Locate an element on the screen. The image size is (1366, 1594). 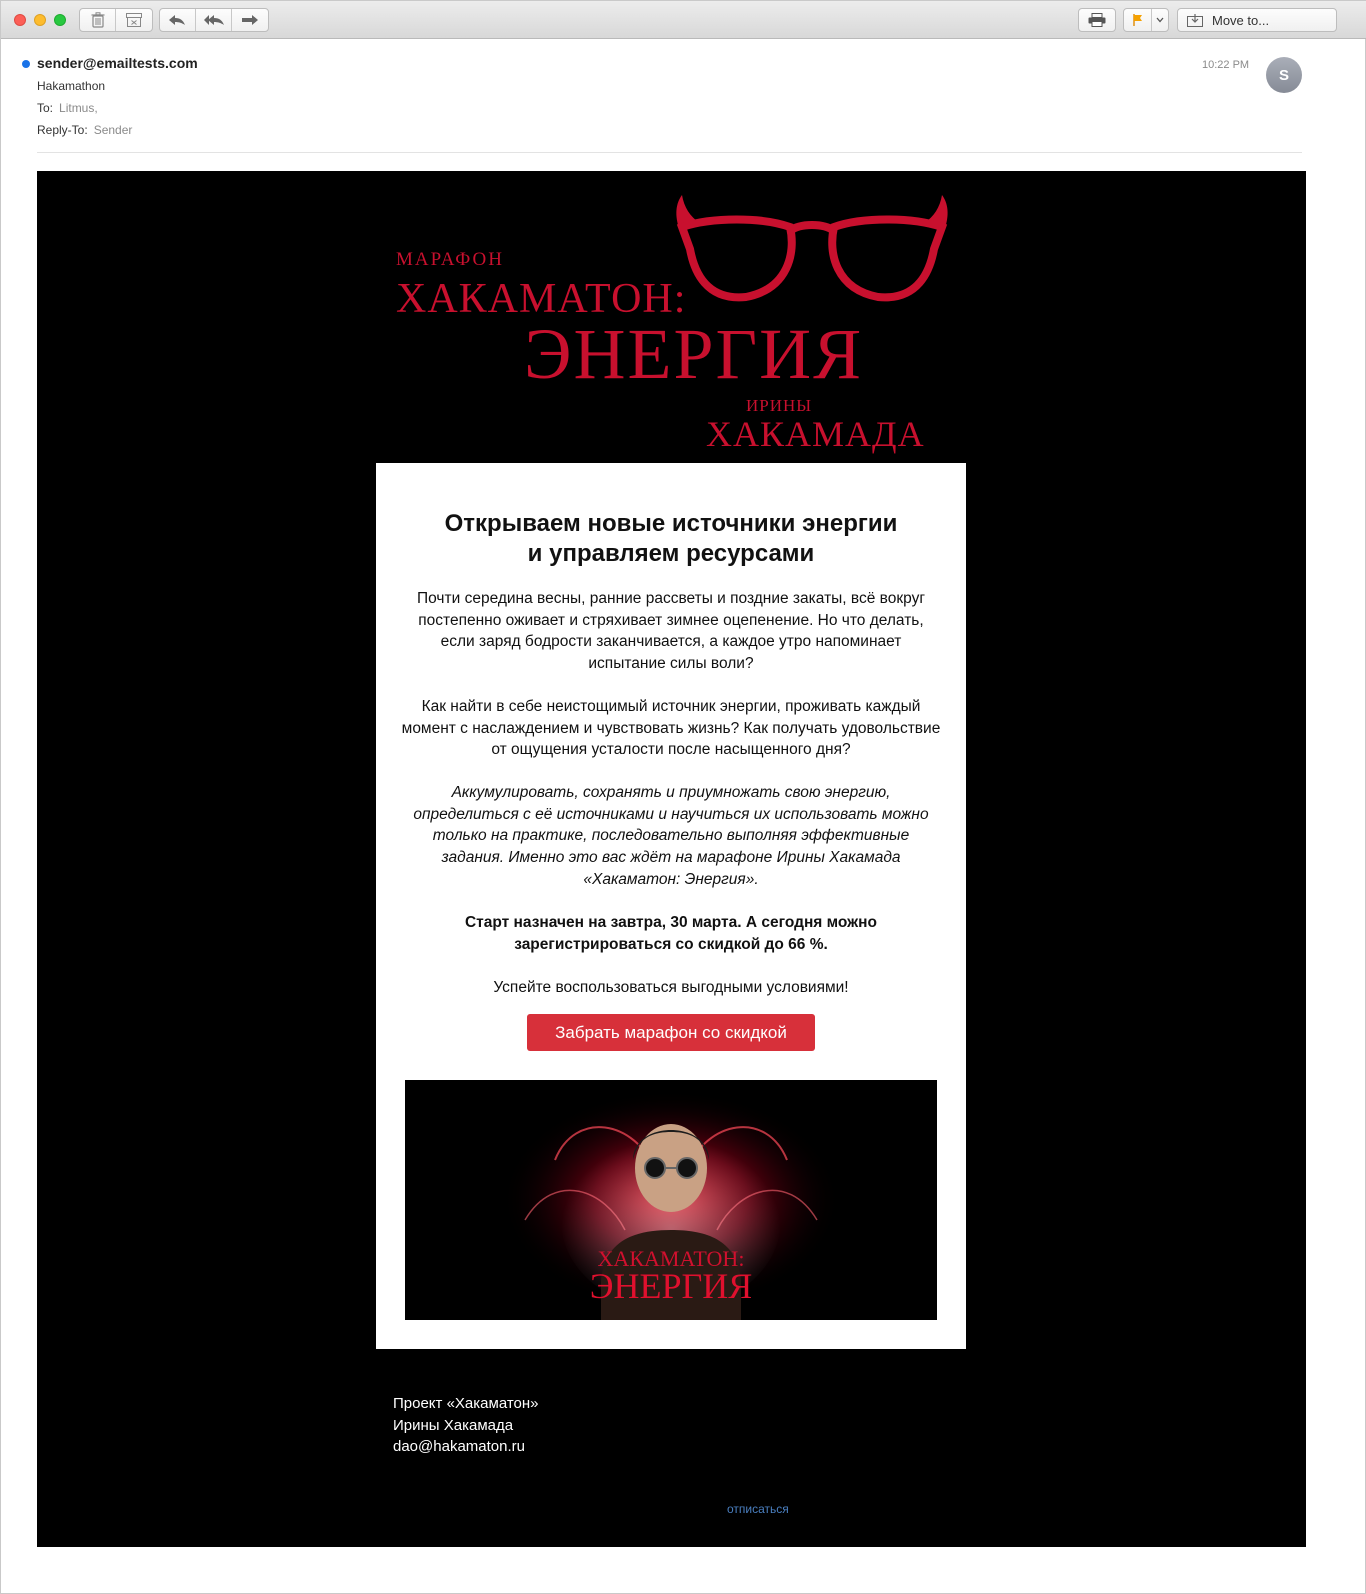
banner-graphic: ХАКАМАТОН: ЭНЕРГИЯ is located at coordinates (671, 1200).